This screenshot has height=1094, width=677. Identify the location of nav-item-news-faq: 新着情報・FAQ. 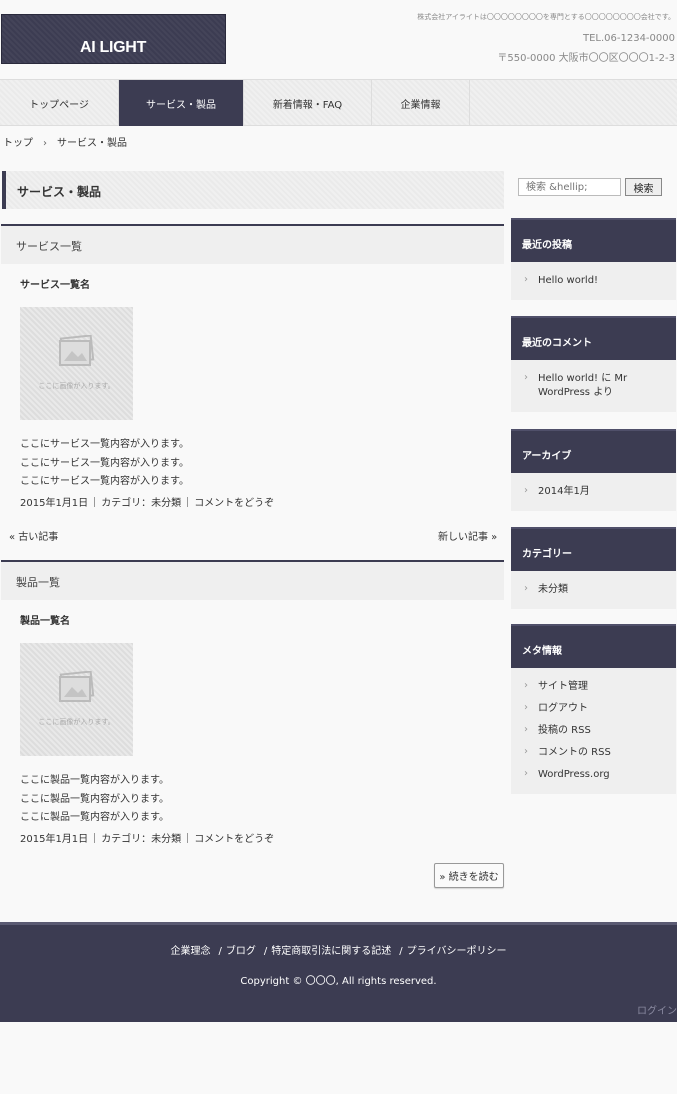
(308, 103).